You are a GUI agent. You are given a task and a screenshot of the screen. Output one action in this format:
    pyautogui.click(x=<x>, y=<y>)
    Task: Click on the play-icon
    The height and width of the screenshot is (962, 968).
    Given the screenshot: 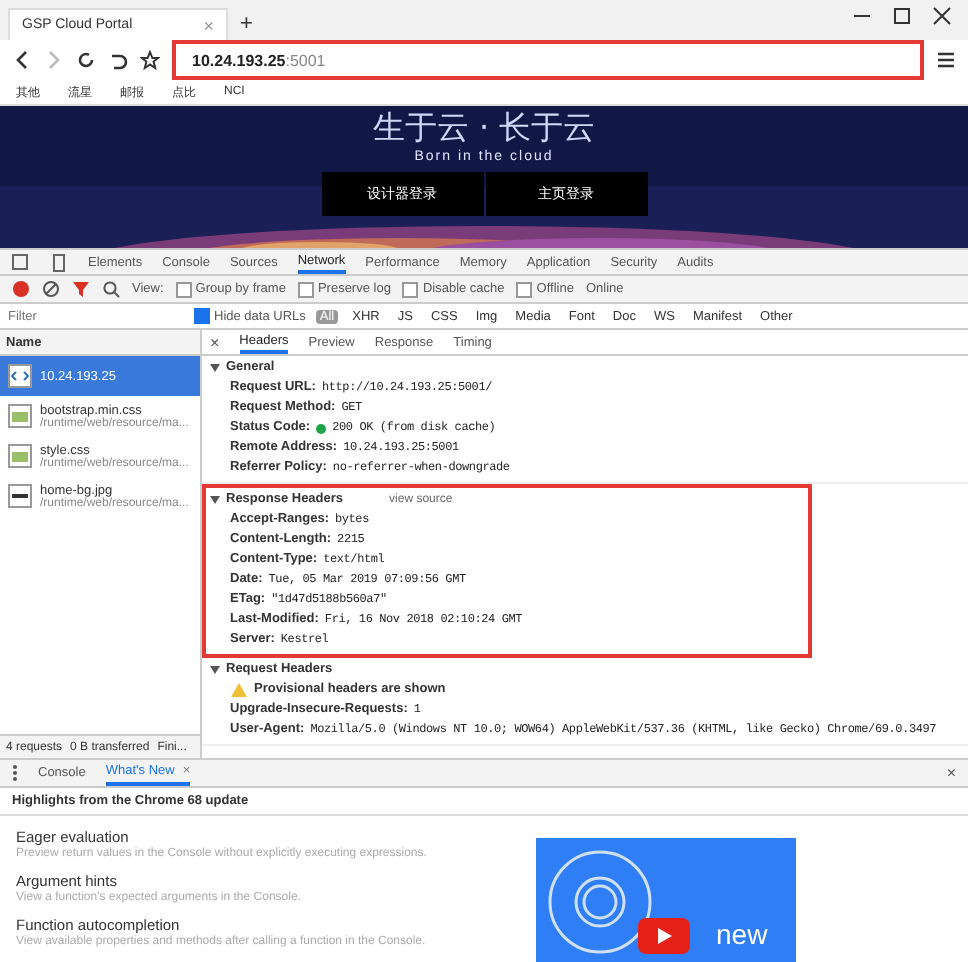 What is the action you would take?
    pyautogui.click(x=664, y=936)
    